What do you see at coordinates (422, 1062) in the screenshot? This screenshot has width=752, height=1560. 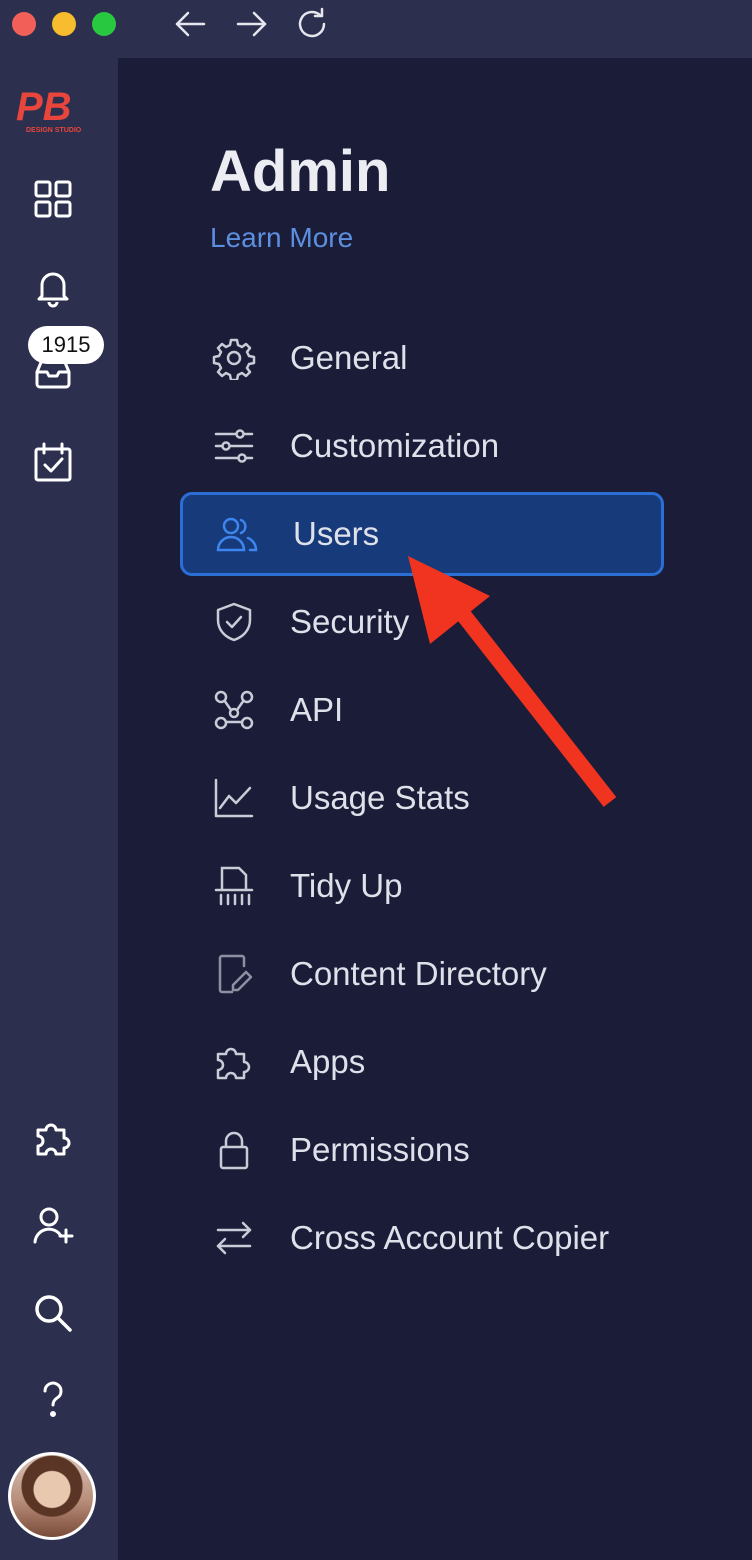 I see `menu-item-apps: Apps` at bounding box center [422, 1062].